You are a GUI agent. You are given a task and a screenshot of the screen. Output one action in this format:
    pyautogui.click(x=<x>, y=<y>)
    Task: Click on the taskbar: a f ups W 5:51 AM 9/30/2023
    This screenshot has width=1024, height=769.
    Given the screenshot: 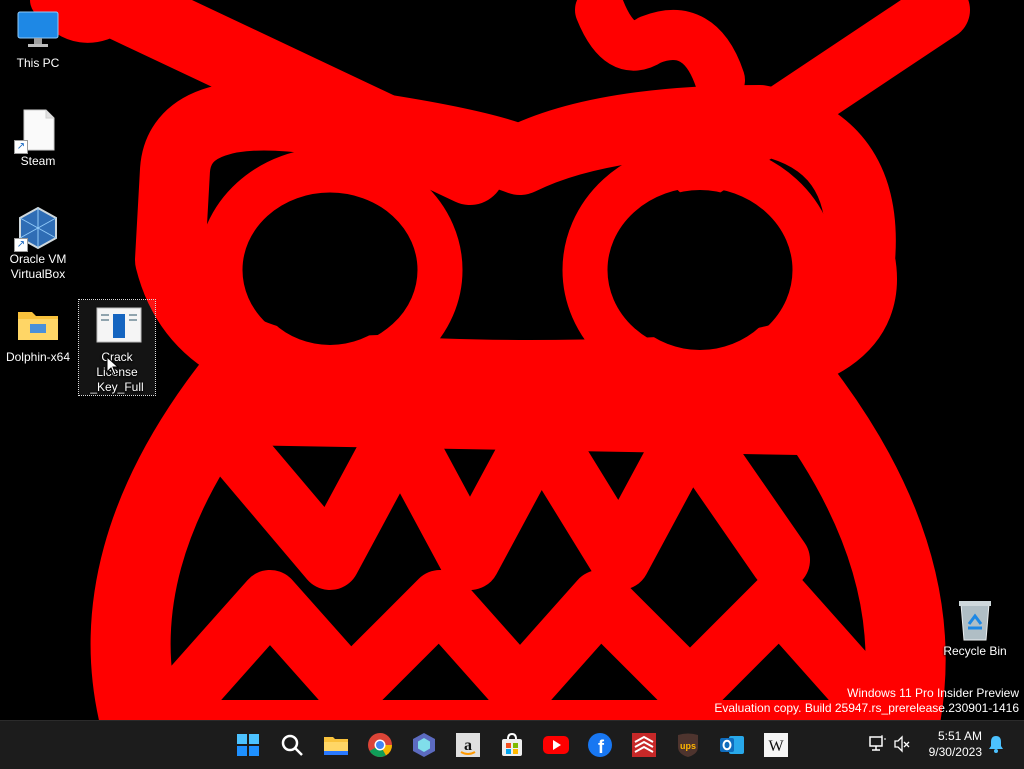 What is the action you would take?
    pyautogui.click(x=512, y=744)
    